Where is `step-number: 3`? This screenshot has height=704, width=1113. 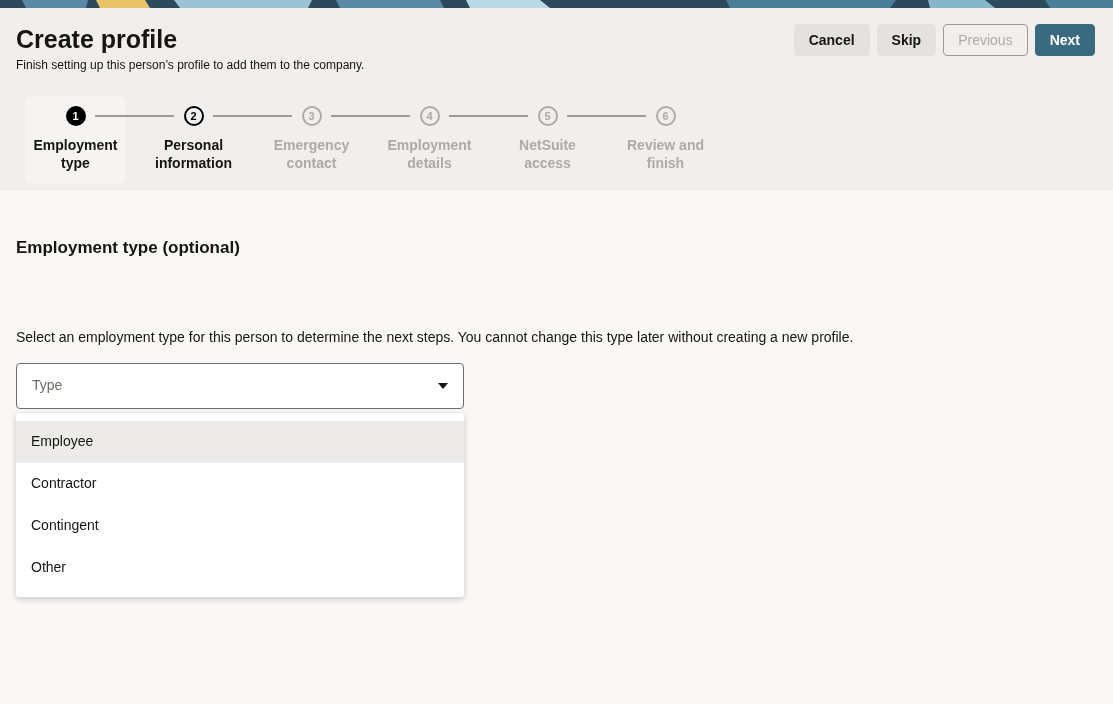
step-number: 3 is located at coordinates (311, 116).